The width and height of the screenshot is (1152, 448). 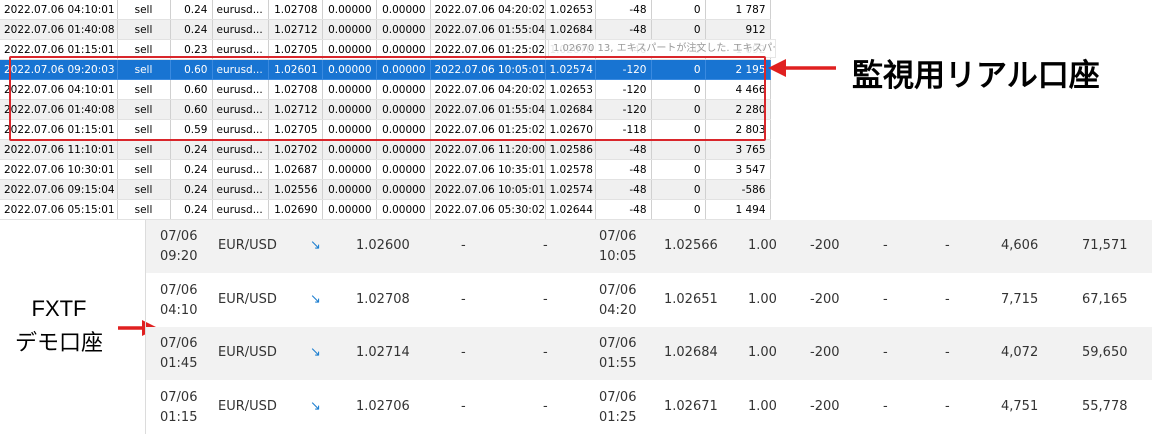 What do you see at coordinates (488, 149) in the screenshot?
I see `cell-close-time: 2022.07.06 11:20:00` at bounding box center [488, 149].